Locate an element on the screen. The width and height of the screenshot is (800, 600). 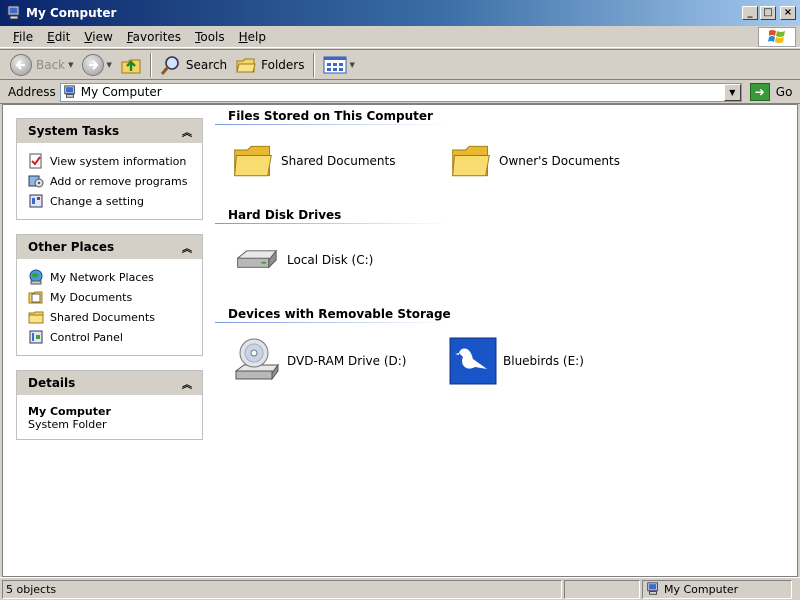
folder-up-icon is located at coordinates (131, 66).